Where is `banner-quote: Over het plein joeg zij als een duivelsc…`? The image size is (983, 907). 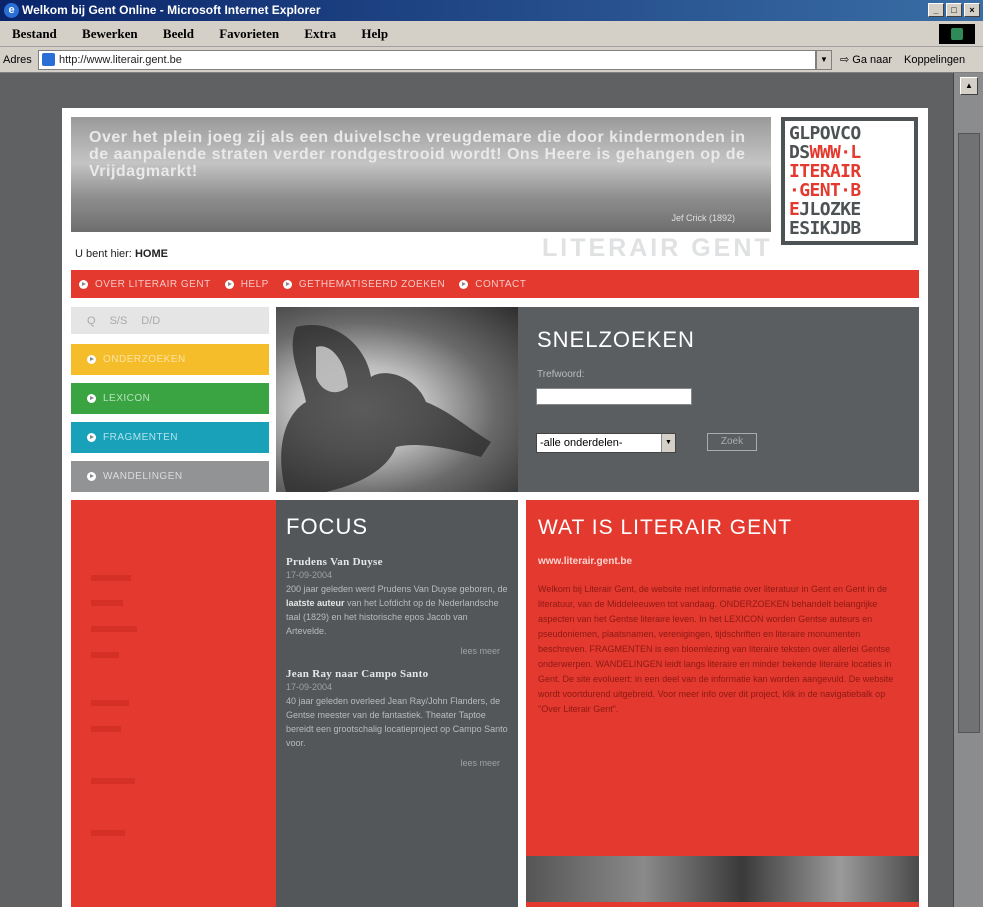
banner-quote: Over het plein joeg zij als een duivelsc… is located at coordinates (417, 154).